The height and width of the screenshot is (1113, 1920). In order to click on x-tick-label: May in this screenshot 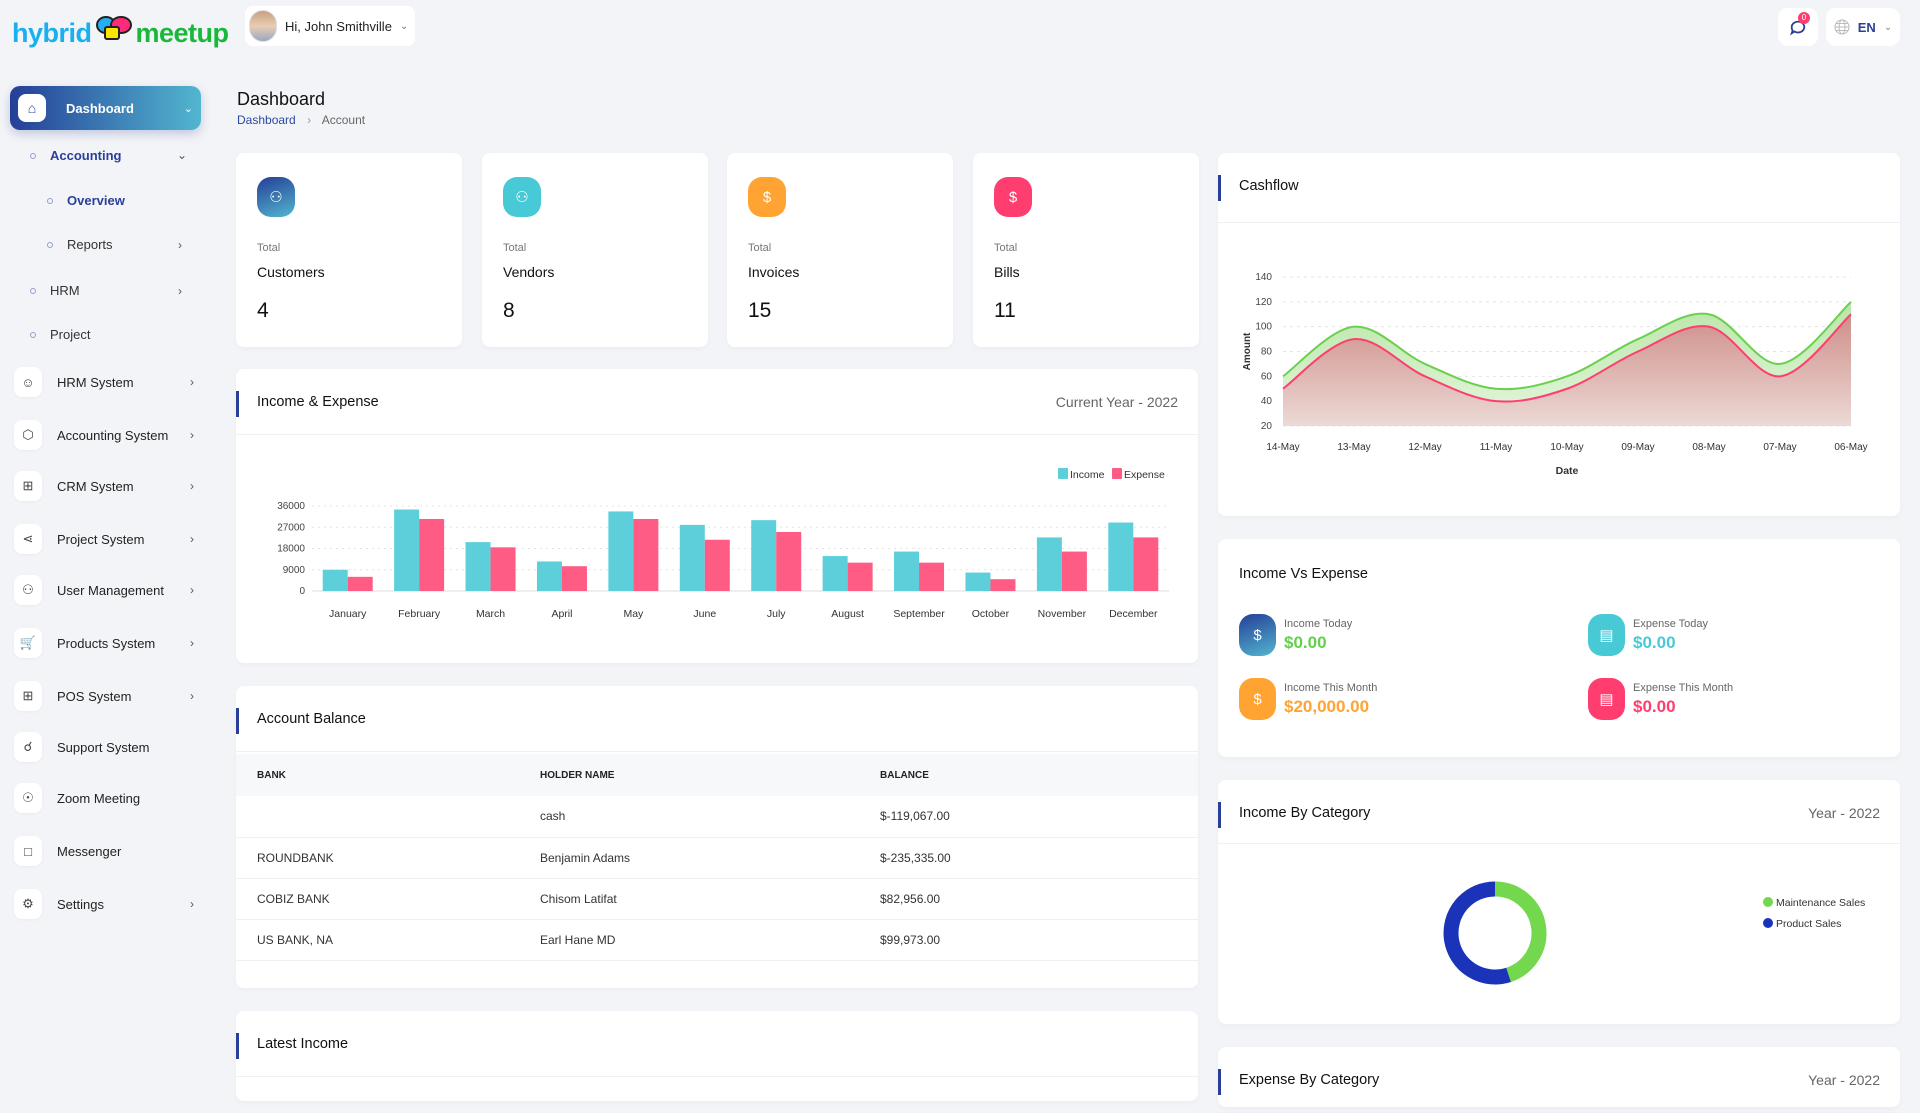, I will do `click(633, 614)`.